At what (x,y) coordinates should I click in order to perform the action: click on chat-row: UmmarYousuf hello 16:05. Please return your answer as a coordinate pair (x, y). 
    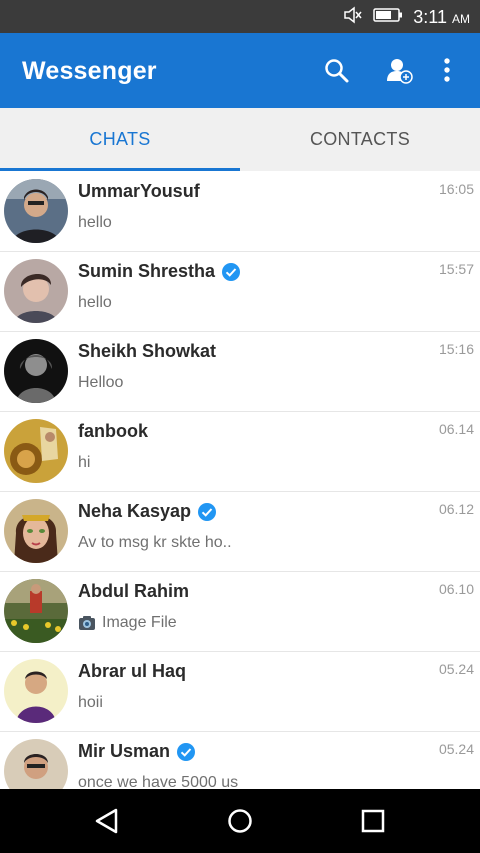
    Looking at the image, I should click on (240, 211).